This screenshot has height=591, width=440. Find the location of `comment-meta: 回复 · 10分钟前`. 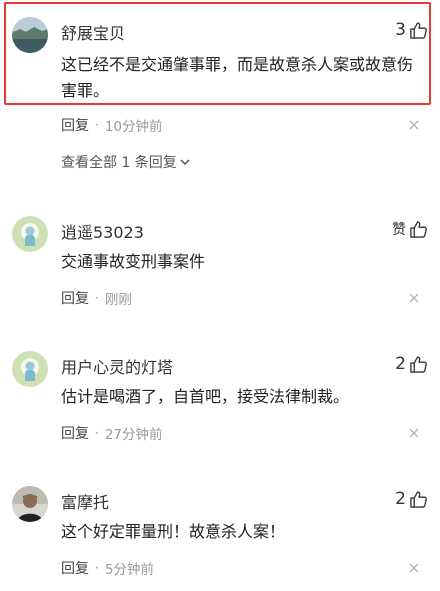

comment-meta: 回复 · 10分钟前 is located at coordinates (112, 125).